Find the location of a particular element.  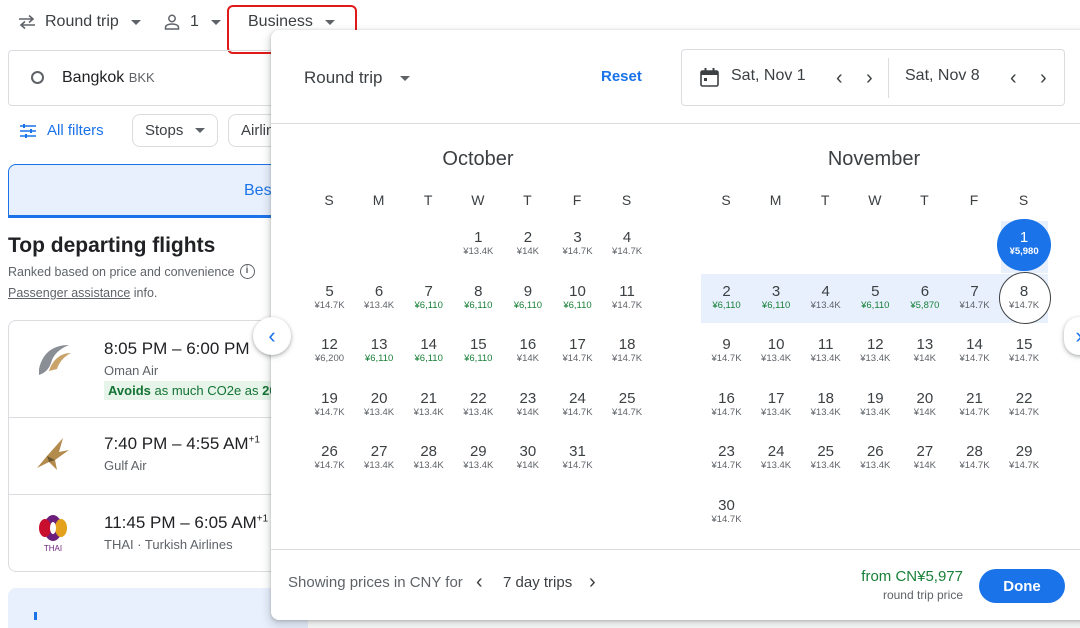

calendar-day: 25 ¥13.4K is located at coordinates (825, 460).